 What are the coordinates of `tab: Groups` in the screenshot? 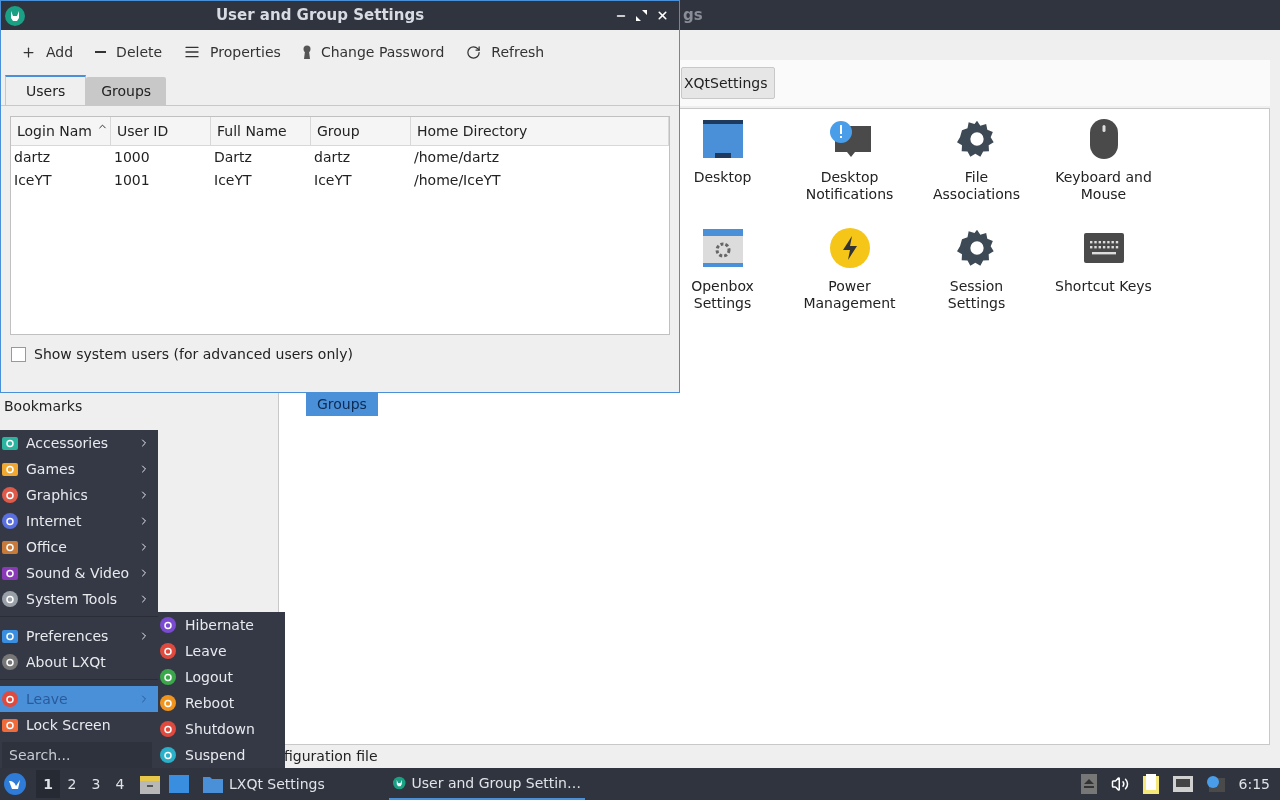 It's located at (126, 91).